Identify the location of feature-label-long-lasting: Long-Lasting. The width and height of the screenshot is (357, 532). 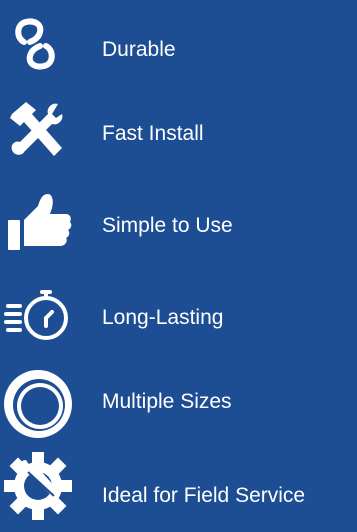
(163, 317).